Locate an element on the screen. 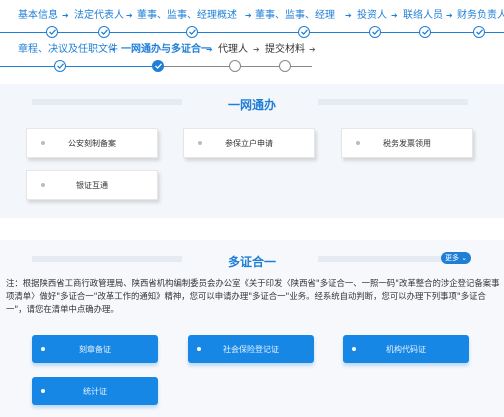 This screenshot has width=504, height=417. step-investors: 投资人 is located at coordinates (372, 16).